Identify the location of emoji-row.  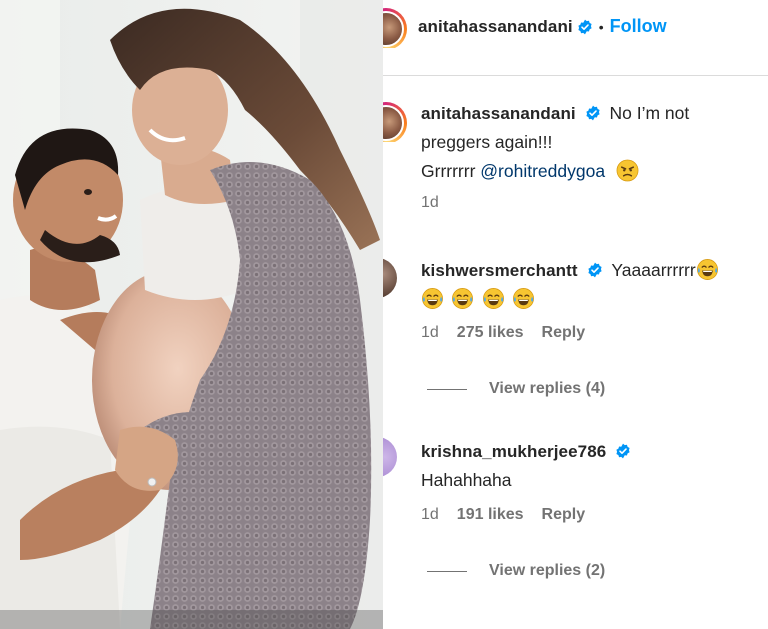
(593, 298).